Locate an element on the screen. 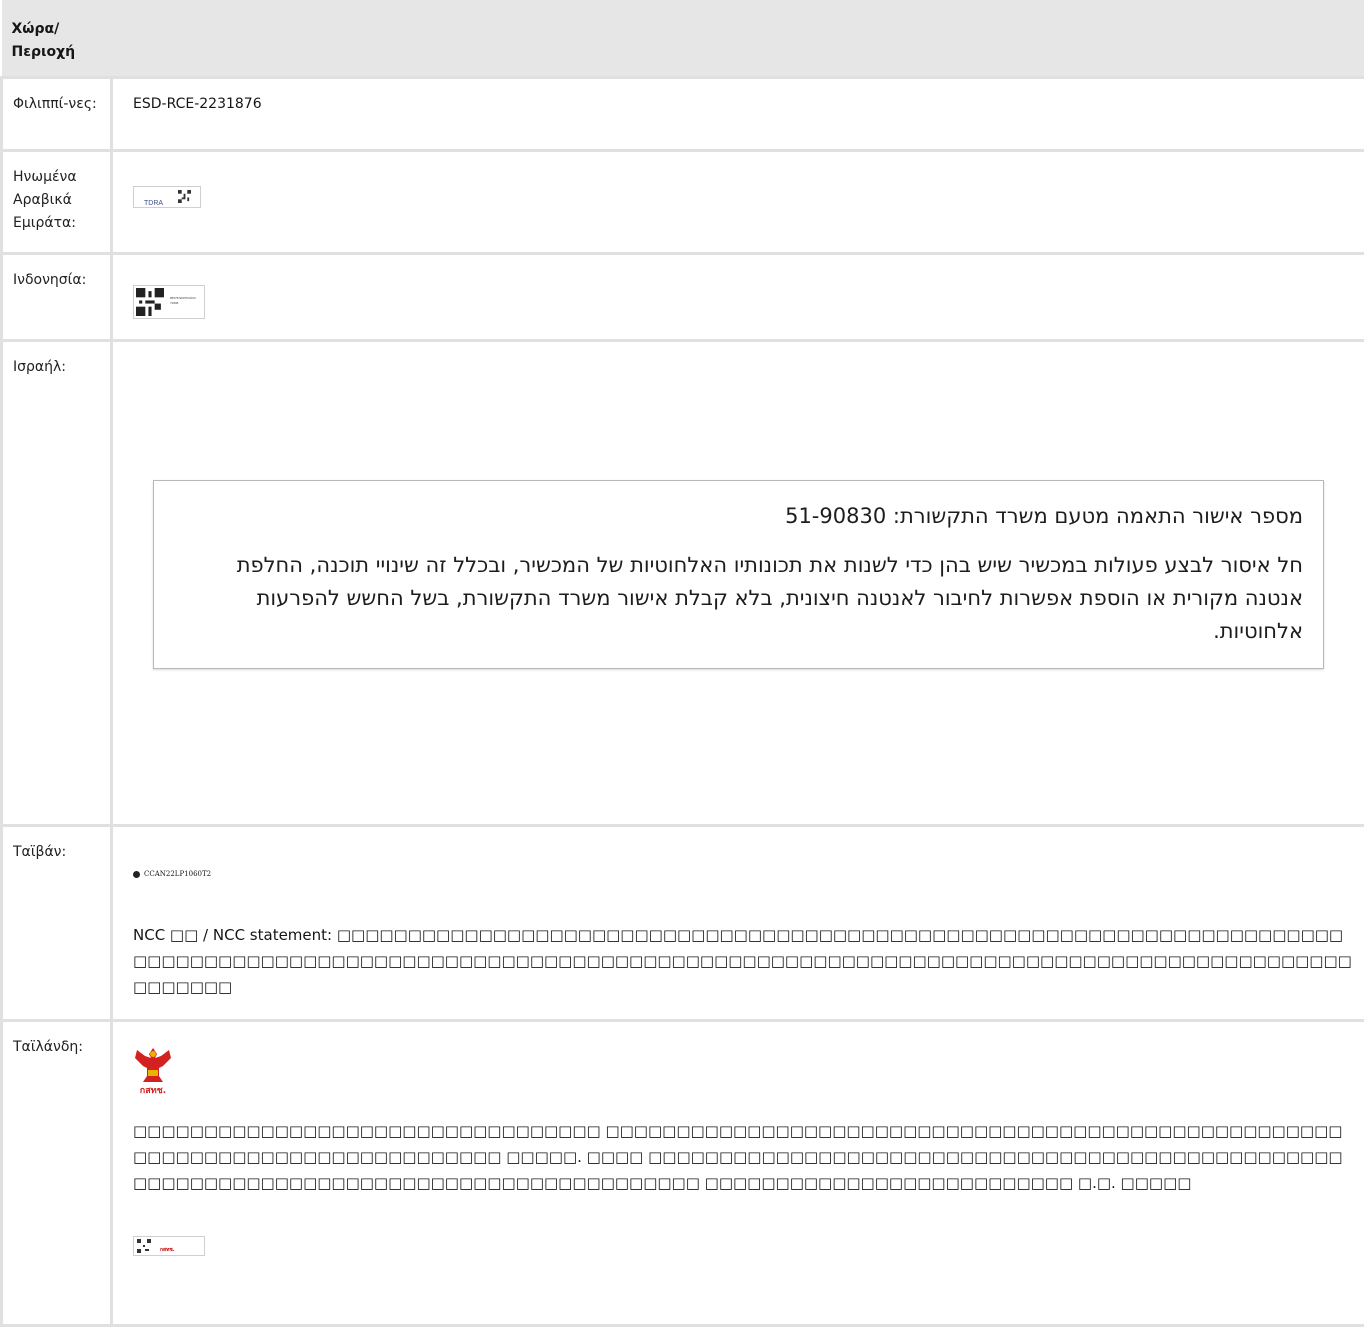 Image resolution: width=1364 pixels, height=1343 pixels. table-row: Ηνωμένα Αραβικά Εμιράτα: TDRA is located at coordinates (682, 202).